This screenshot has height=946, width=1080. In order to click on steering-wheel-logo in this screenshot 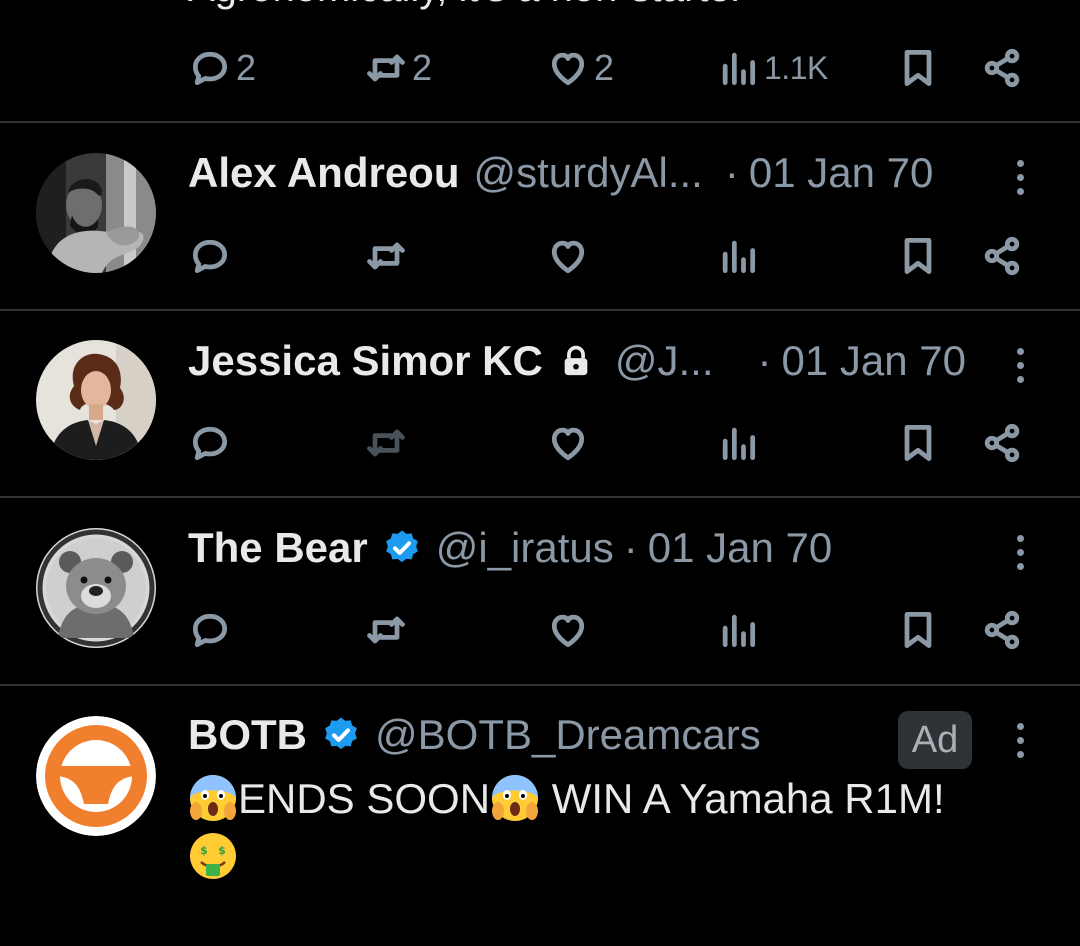, I will do `click(96, 776)`.